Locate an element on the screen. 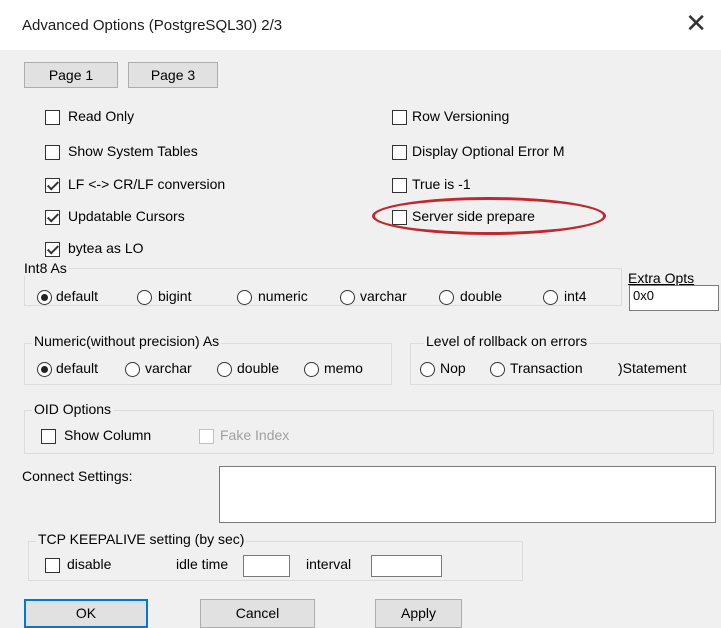  page3-button: Page 3 is located at coordinates (173, 75).